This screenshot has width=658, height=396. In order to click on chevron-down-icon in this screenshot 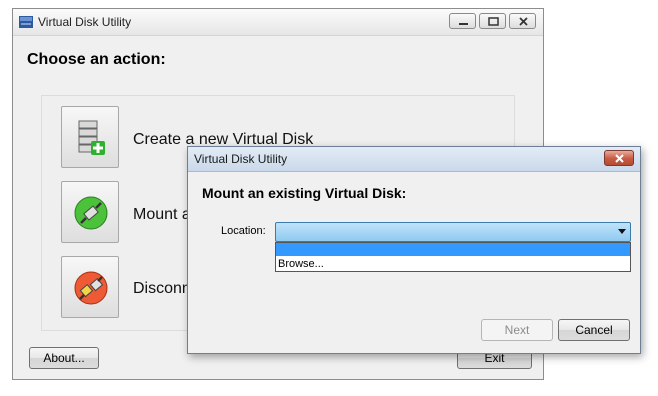, I will do `click(622, 231)`.